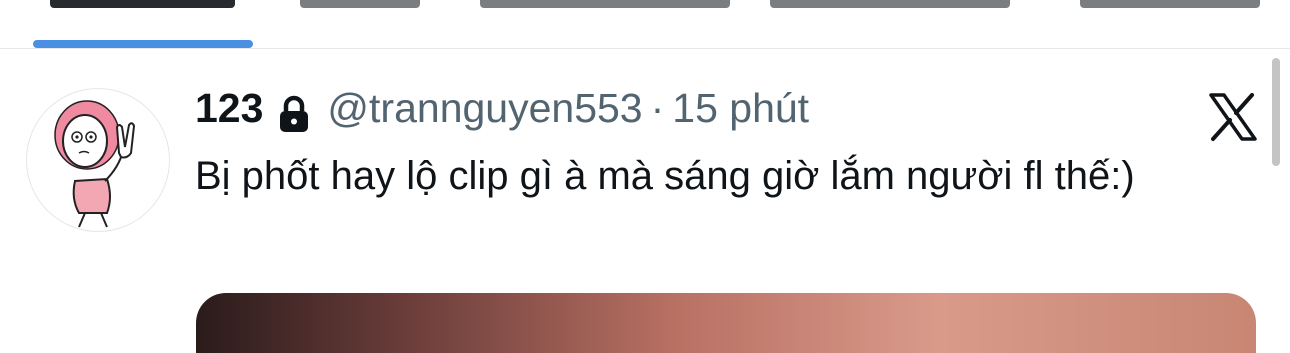  Describe the element at coordinates (95, 164) in the screenshot. I see `avatar-illustration` at that location.